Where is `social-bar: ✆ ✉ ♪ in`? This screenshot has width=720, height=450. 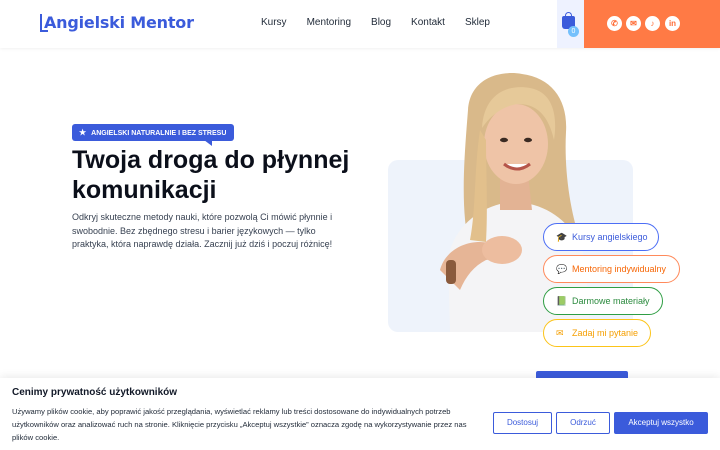 social-bar: ✆ ✉ ♪ in is located at coordinates (652, 24).